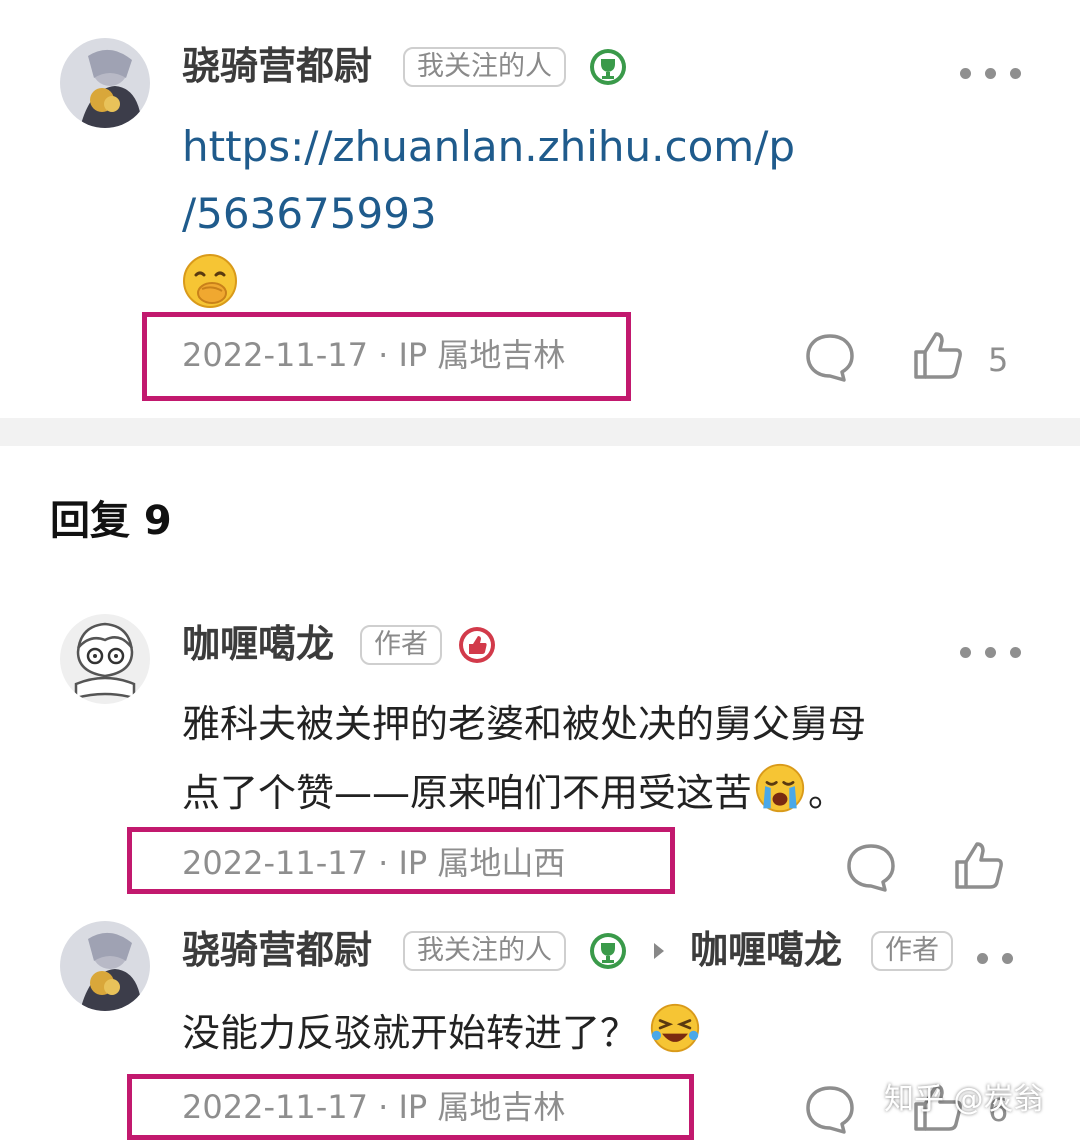  Describe the element at coordinates (477, 645) in the screenshot. I see `thumb-badge-icon` at that location.